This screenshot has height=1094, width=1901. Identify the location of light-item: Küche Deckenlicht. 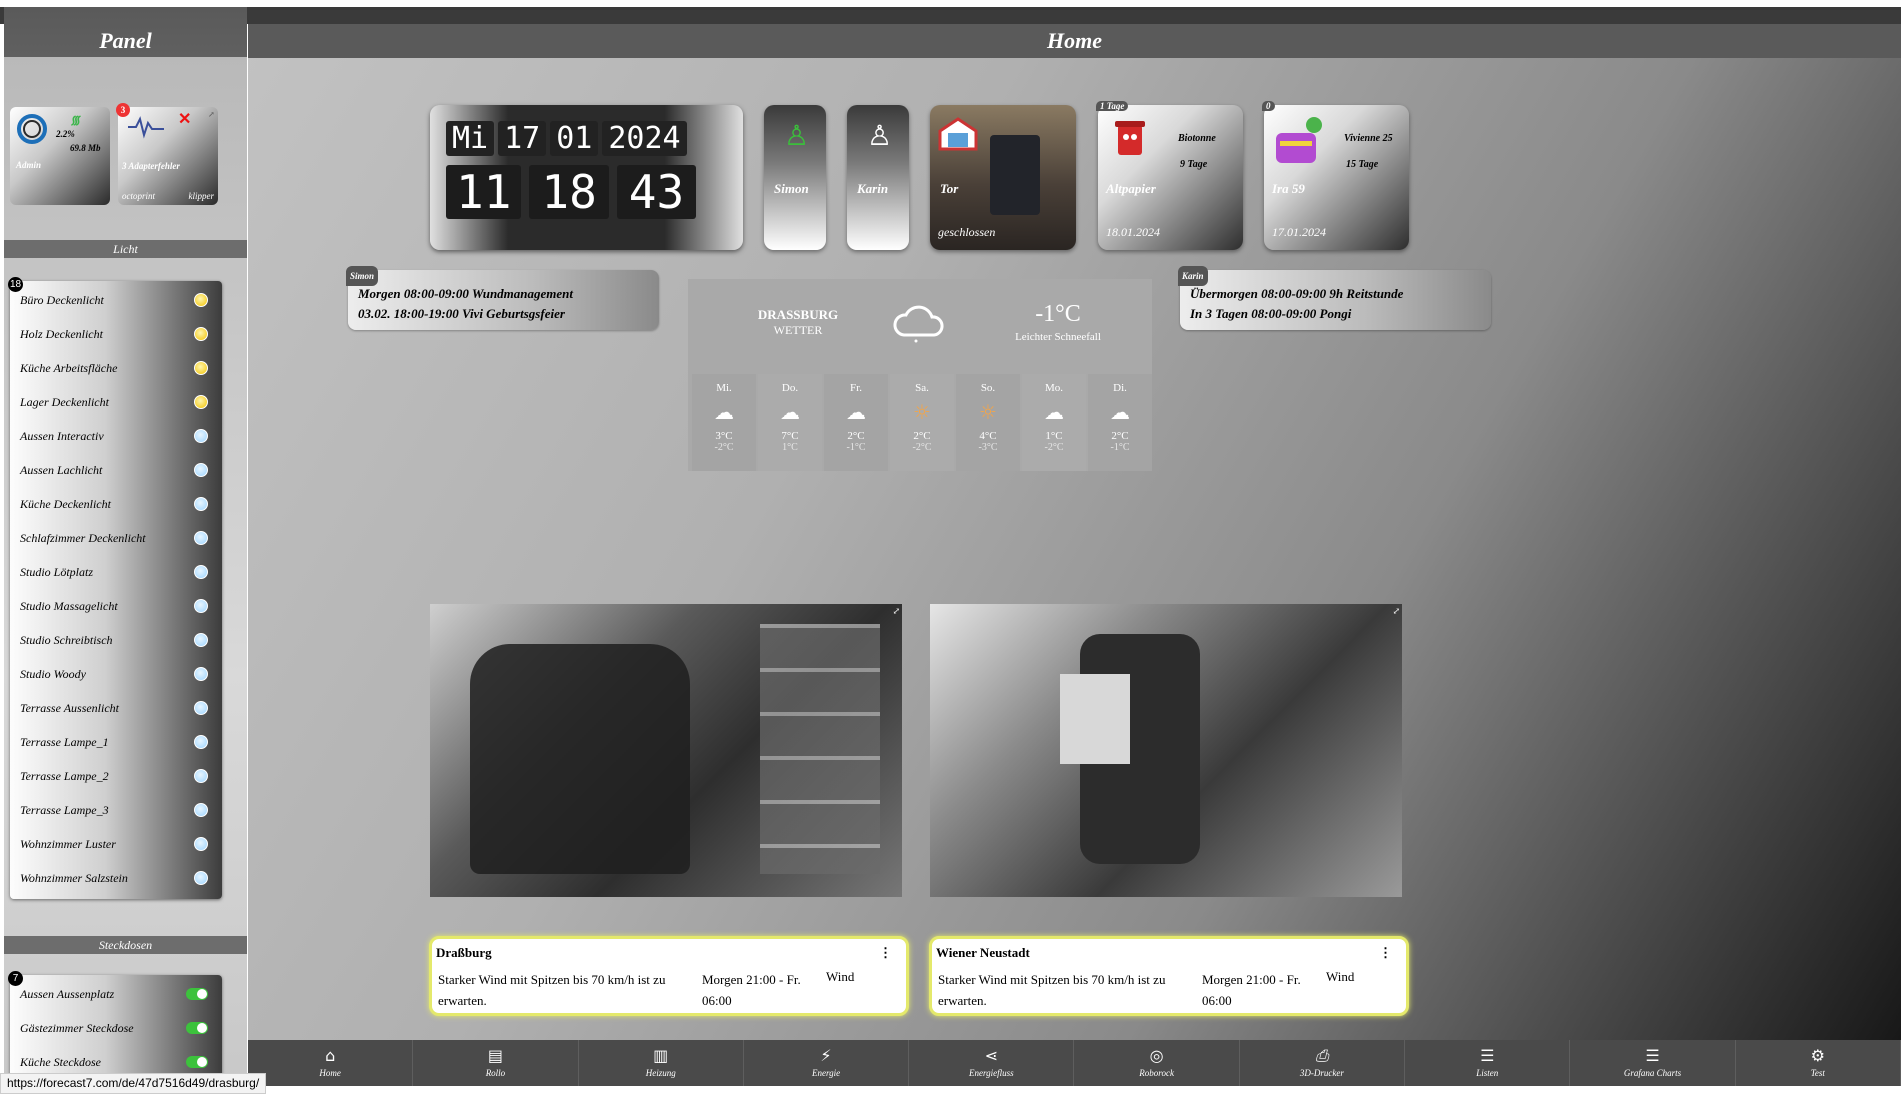
(116, 504).